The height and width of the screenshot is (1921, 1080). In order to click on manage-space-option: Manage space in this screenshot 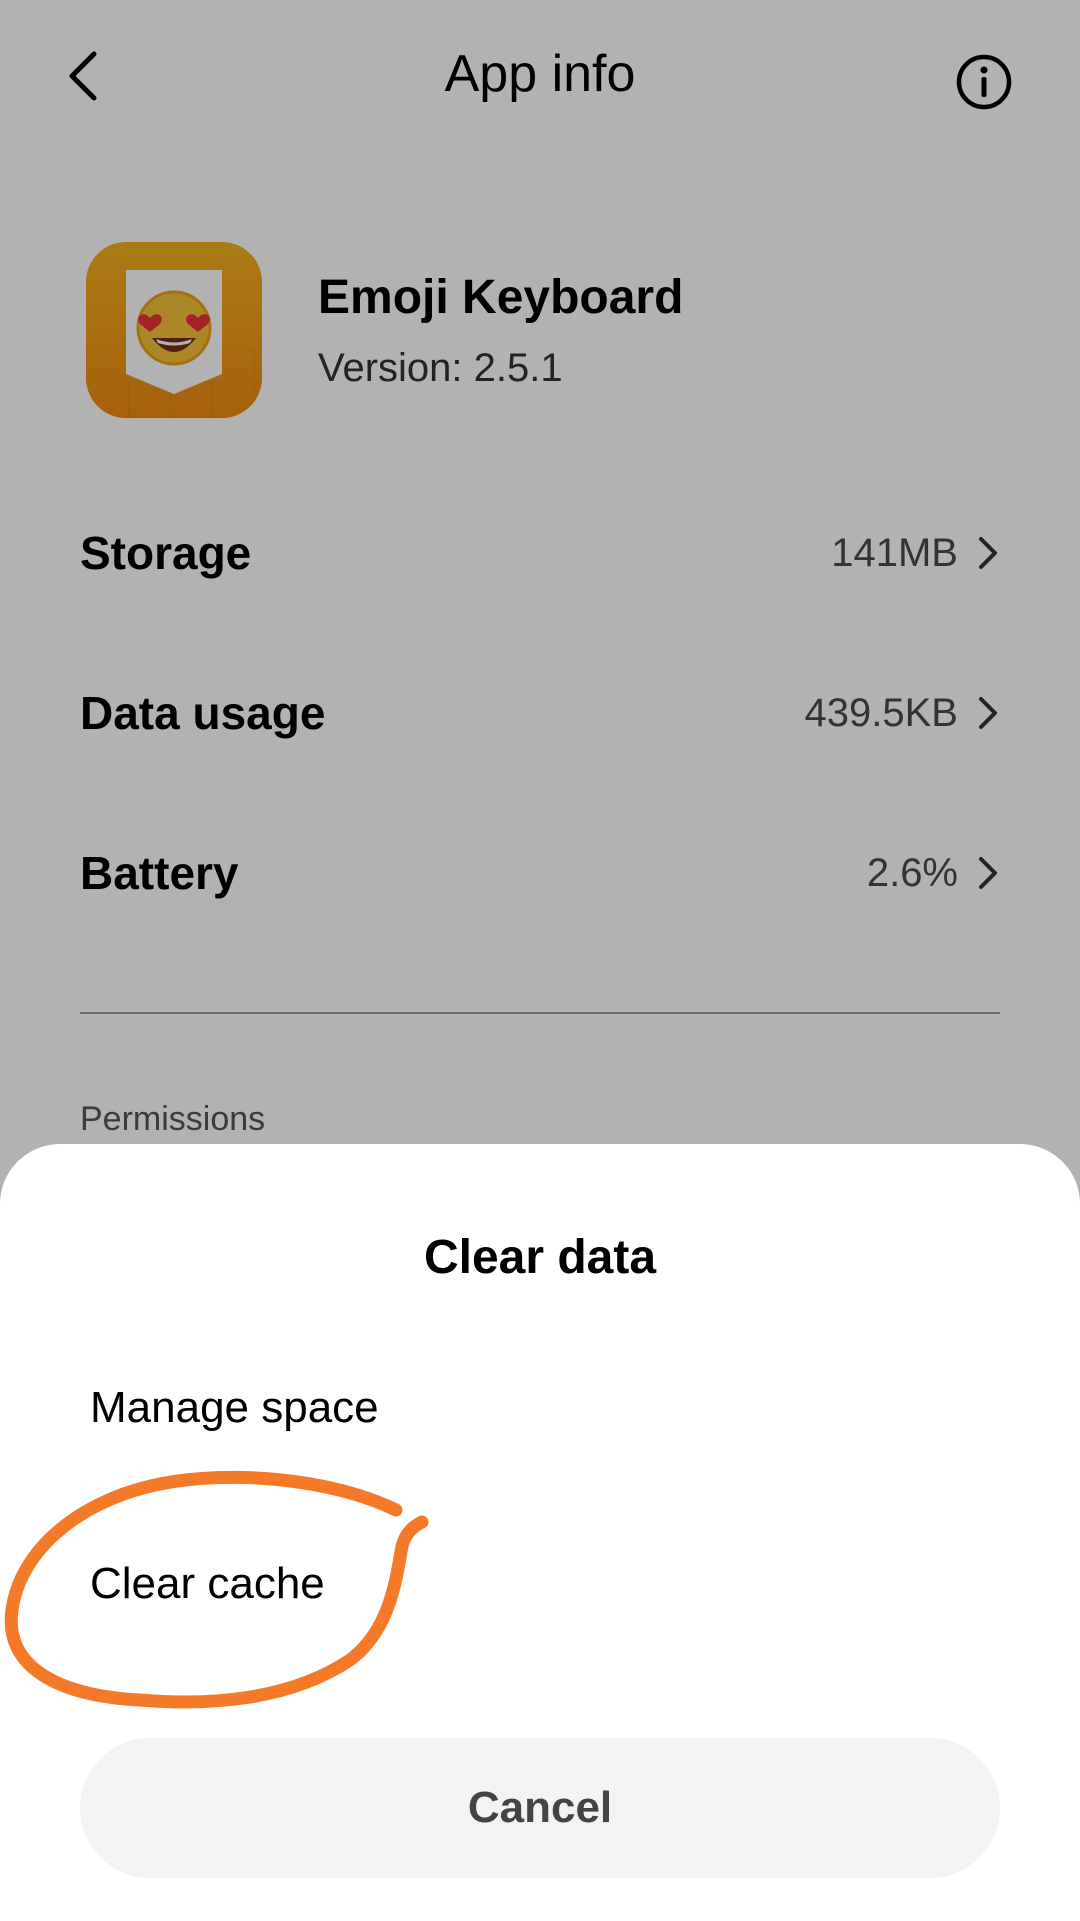, I will do `click(234, 1408)`.